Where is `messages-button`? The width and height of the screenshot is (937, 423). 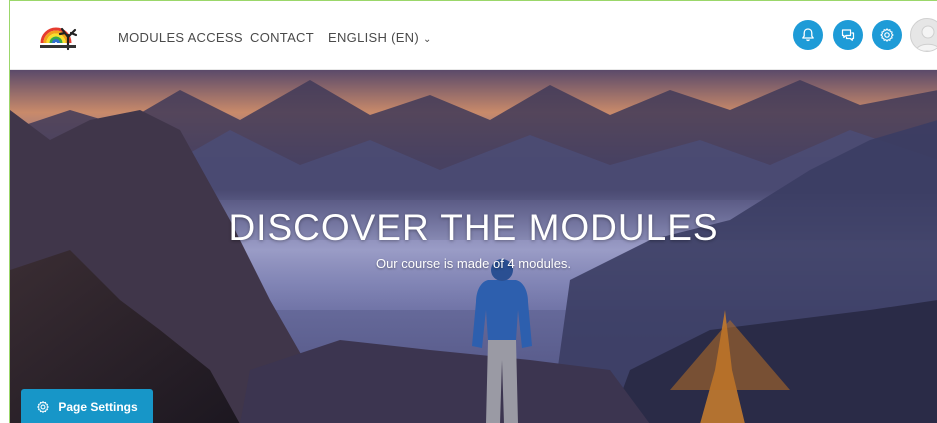 messages-button is located at coordinates (848, 35).